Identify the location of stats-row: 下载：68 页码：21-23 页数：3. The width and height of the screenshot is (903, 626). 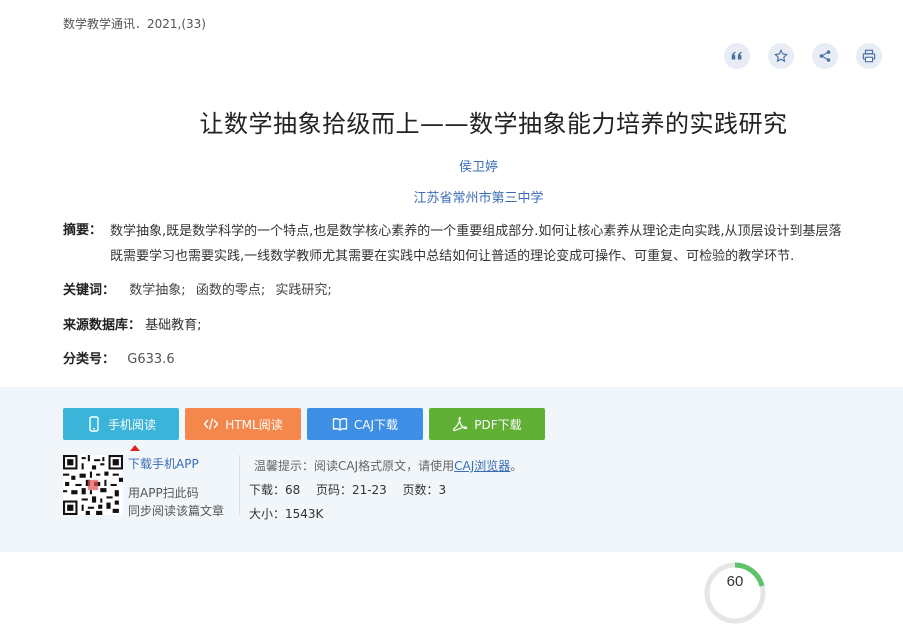
(347, 489).